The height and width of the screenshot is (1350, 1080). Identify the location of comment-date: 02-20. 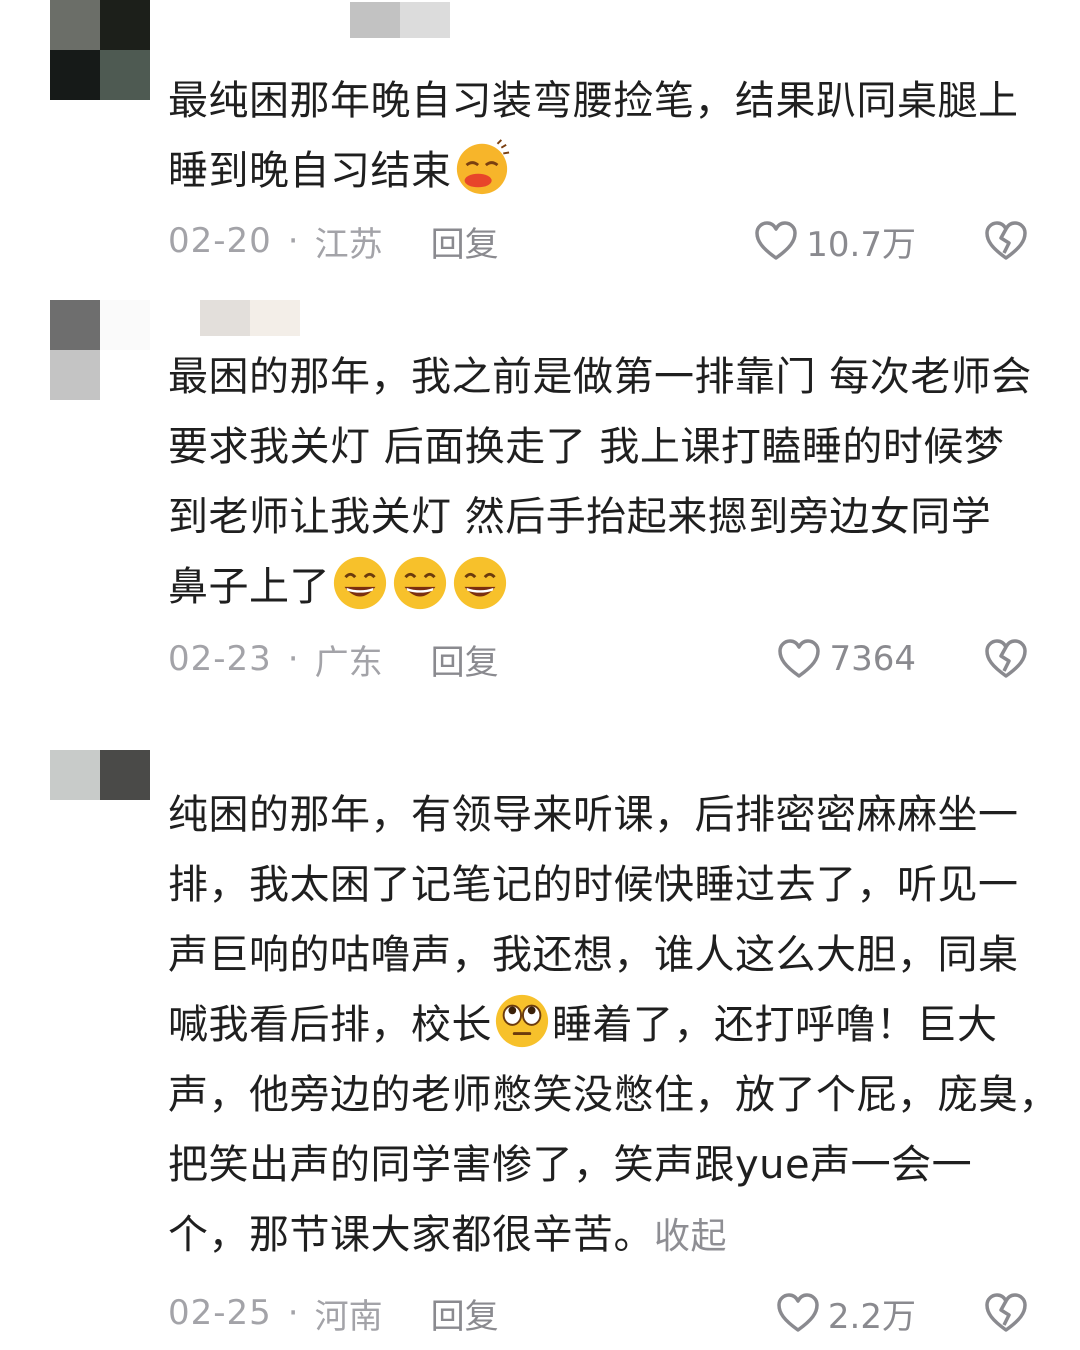
(220, 241).